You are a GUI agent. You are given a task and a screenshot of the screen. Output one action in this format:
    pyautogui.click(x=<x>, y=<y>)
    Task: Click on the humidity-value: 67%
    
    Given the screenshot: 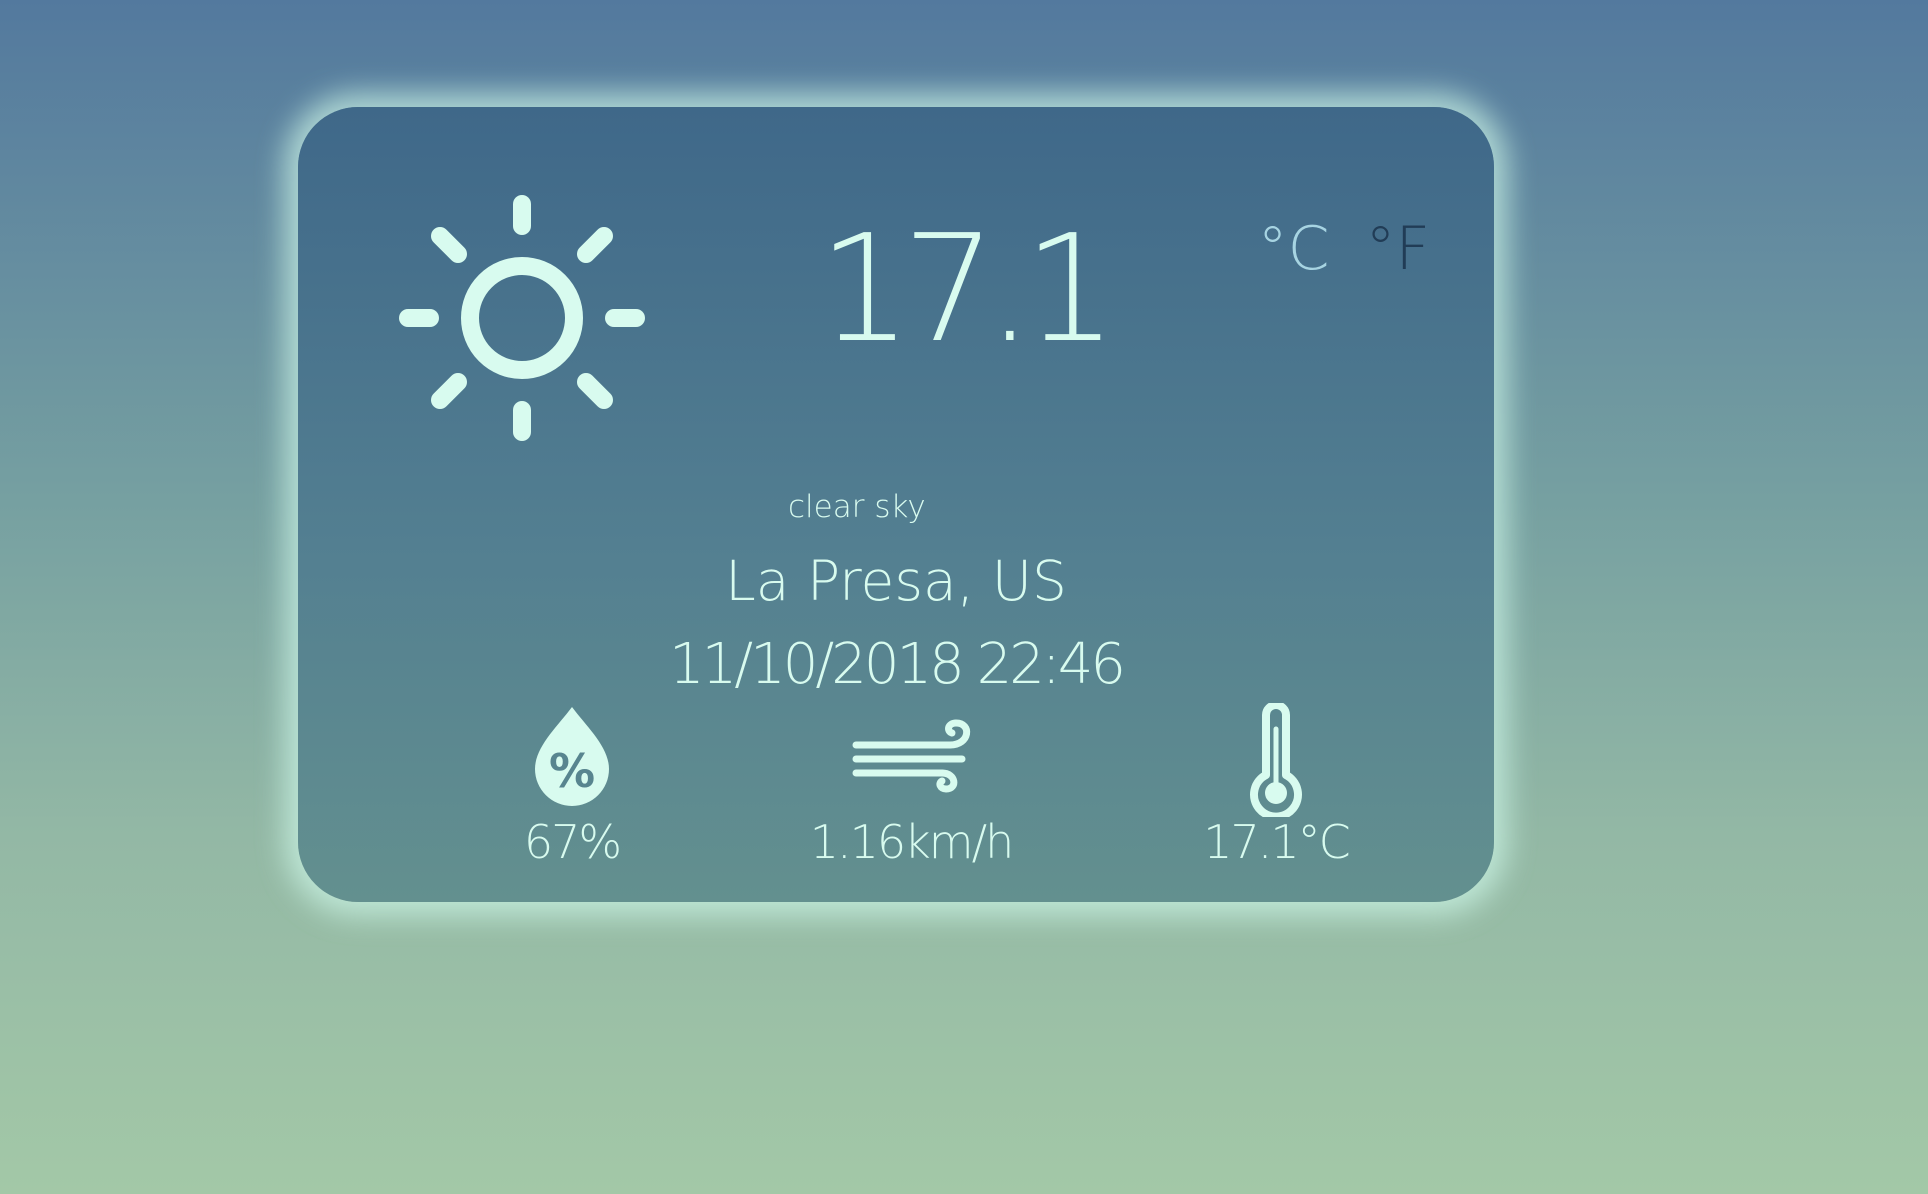 What is the action you would take?
    pyautogui.click(x=572, y=842)
    